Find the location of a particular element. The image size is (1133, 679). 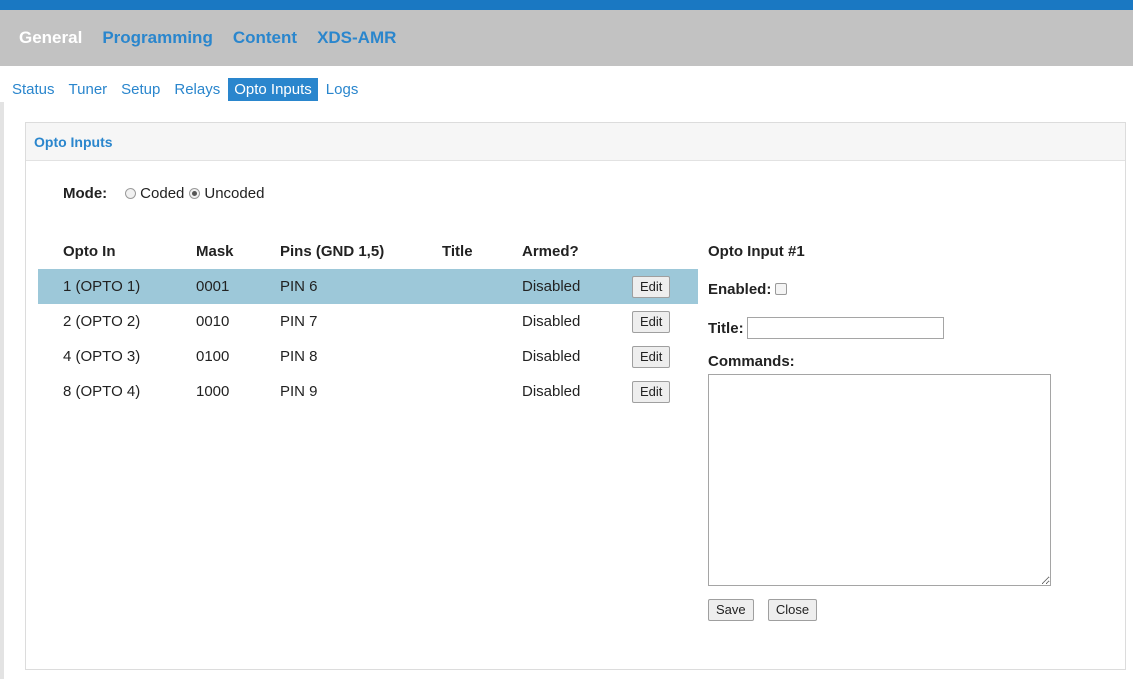

cell-opto-in: 1 (OPTO 1) is located at coordinates (117, 286).